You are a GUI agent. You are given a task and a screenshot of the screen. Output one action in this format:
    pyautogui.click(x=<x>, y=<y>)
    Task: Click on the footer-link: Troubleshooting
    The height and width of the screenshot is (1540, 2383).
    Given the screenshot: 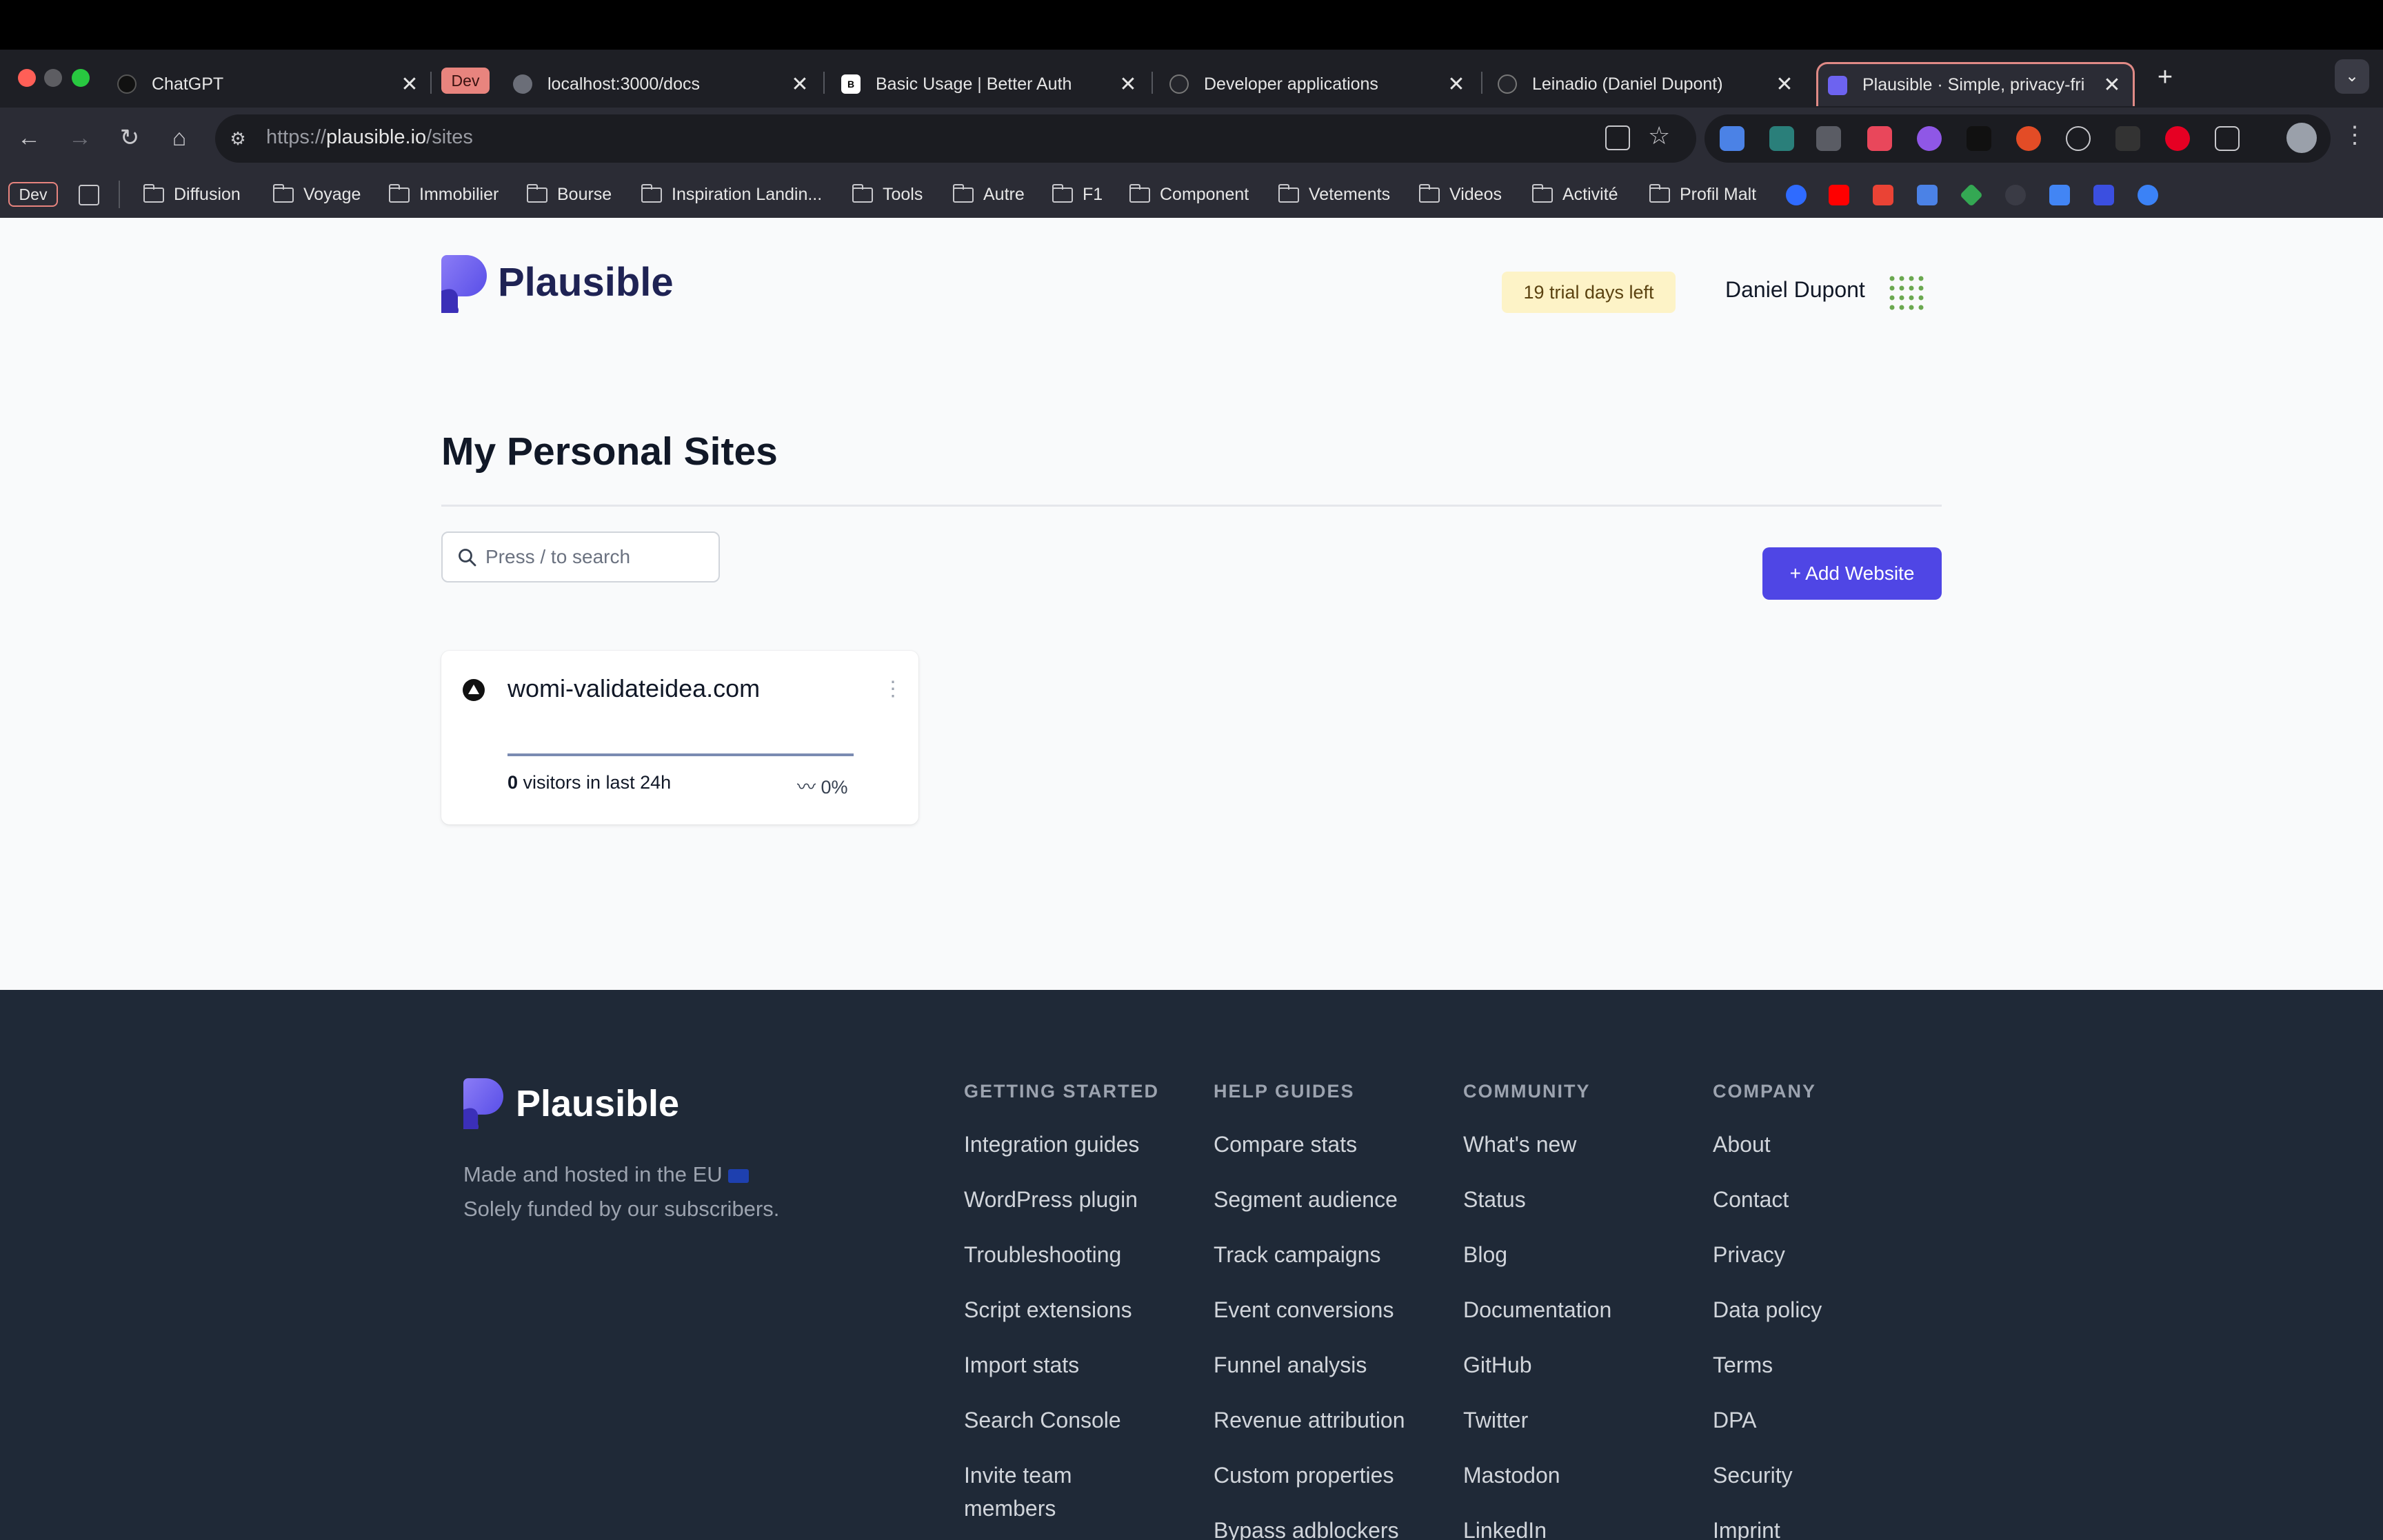 What is the action you would take?
    pyautogui.click(x=1067, y=1255)
    